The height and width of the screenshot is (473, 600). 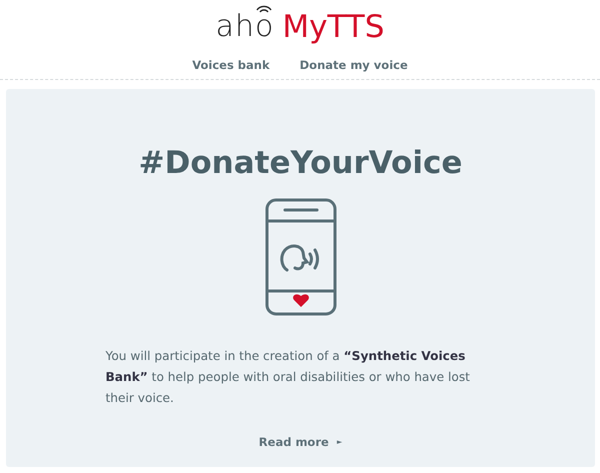 I want to click on logo-brand: MyTTS, so click(x=333, y=27).